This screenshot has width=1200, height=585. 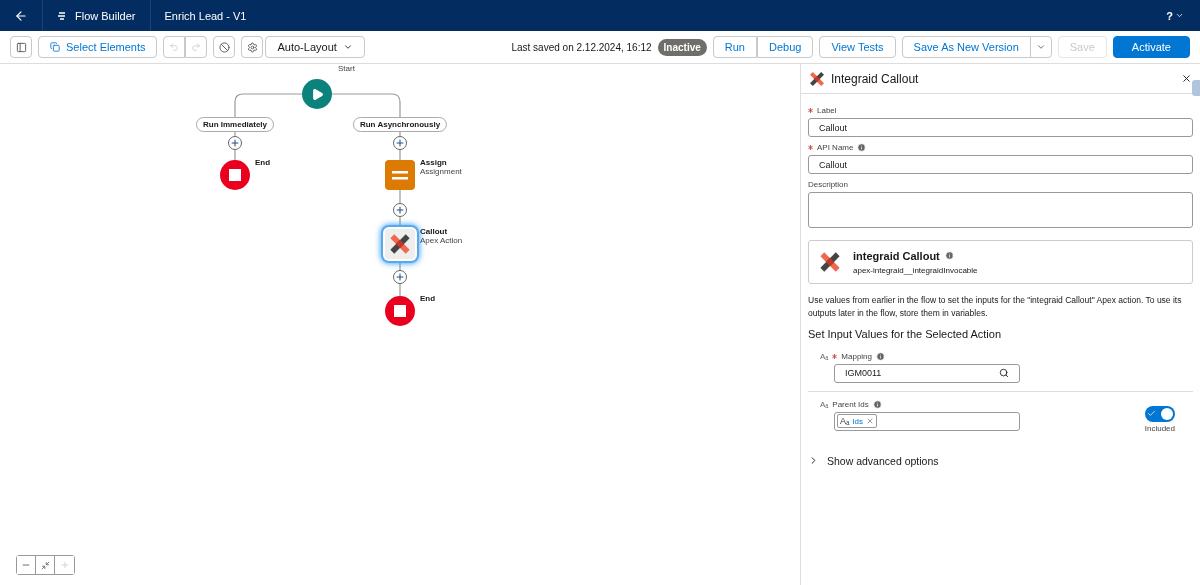 I want to click on start-node, so click(x=317, y=94).